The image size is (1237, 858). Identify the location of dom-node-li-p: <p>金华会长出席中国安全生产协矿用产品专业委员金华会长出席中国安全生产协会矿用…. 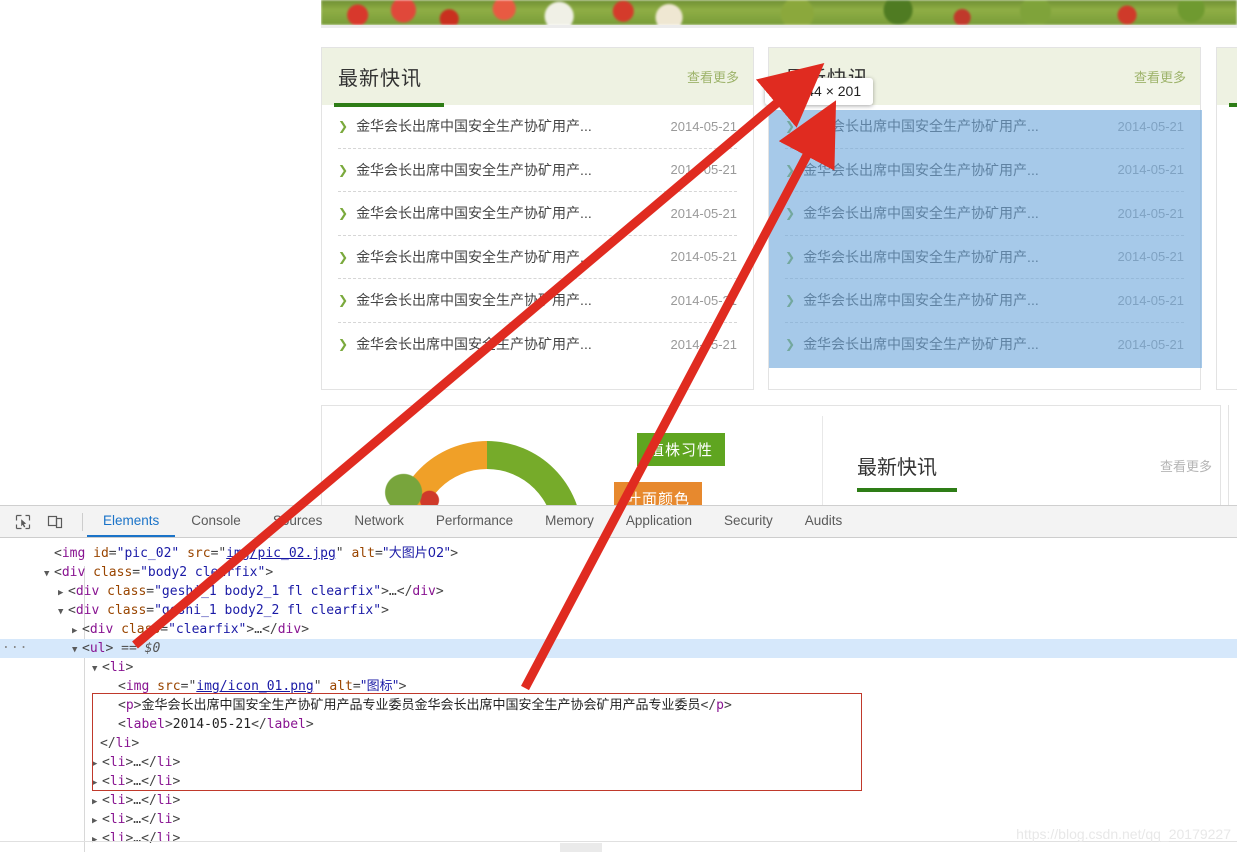
(618, 705).